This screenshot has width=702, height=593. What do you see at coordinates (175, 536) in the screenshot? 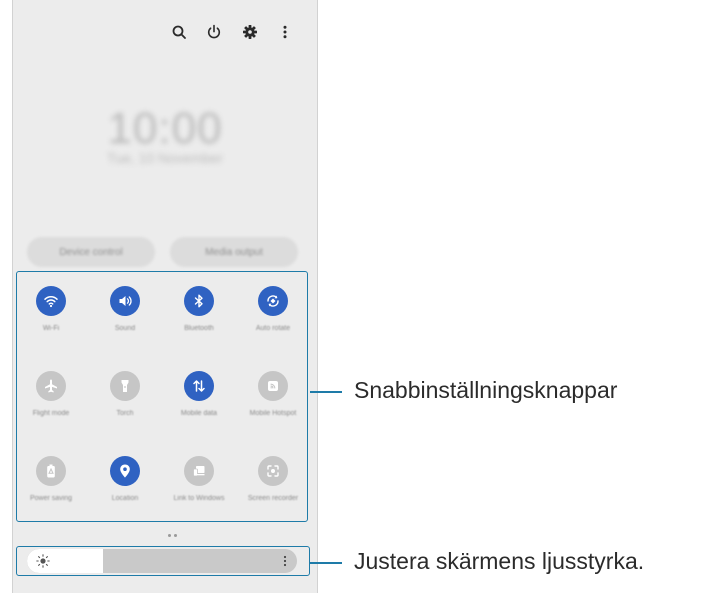
I see `page-indicator` at bounding box center [175, 536].